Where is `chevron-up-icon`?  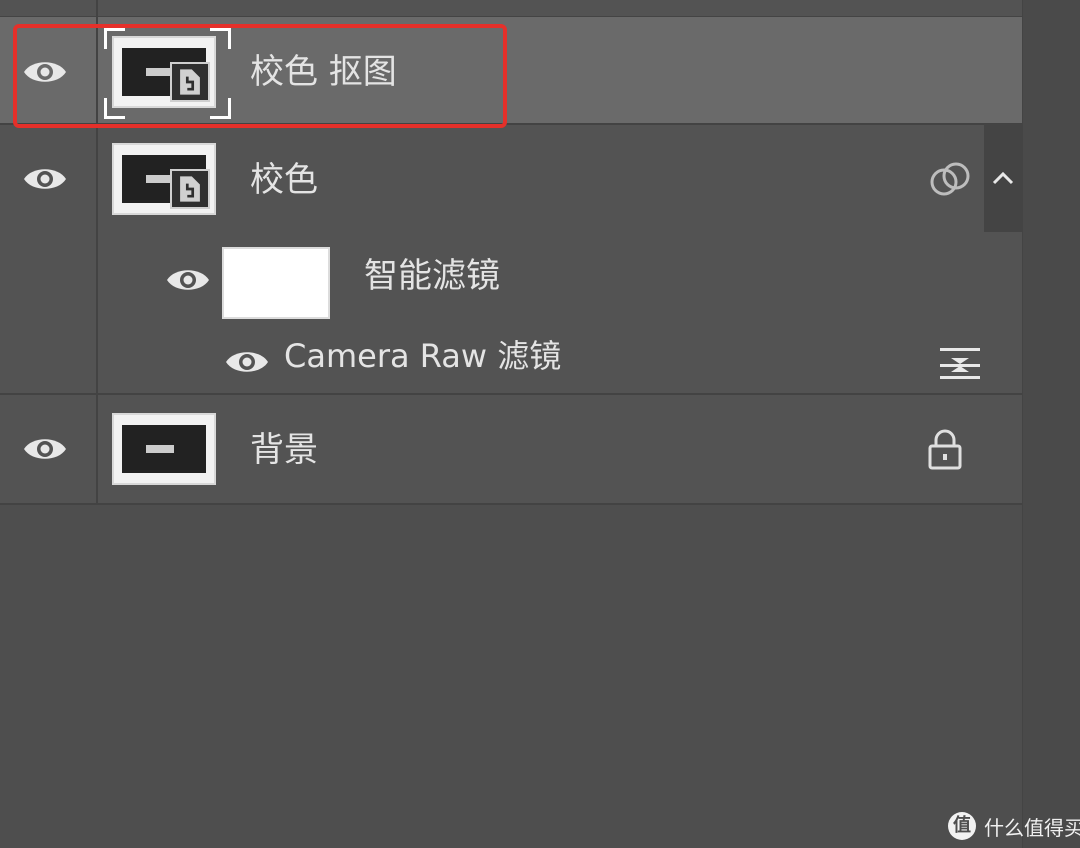
chevron-up-icon is located at coordinates (1003, 178).